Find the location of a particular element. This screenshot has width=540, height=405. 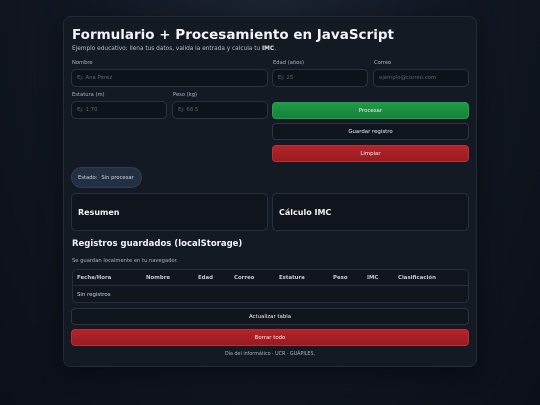

status-label: Estado: is located at coordinates (88, 177).